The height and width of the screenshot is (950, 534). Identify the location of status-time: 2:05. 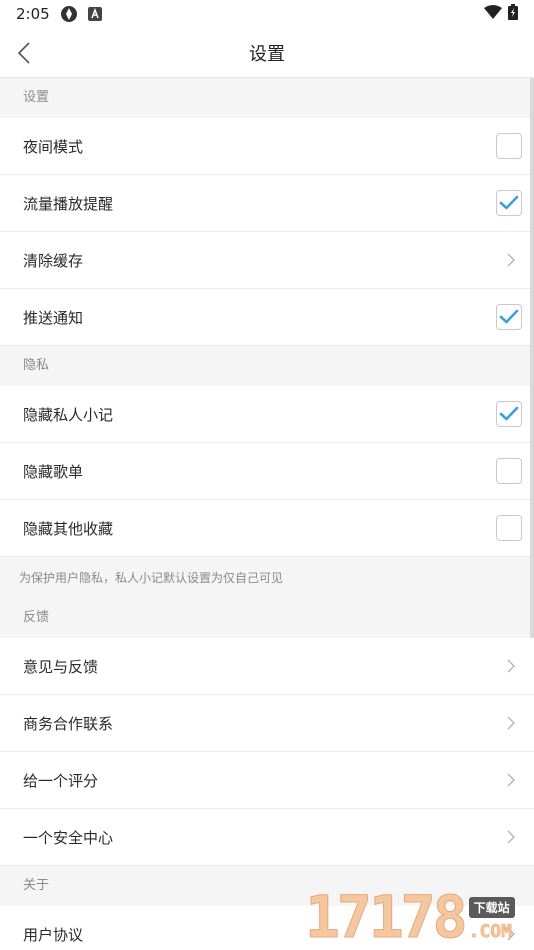
(33, 14).